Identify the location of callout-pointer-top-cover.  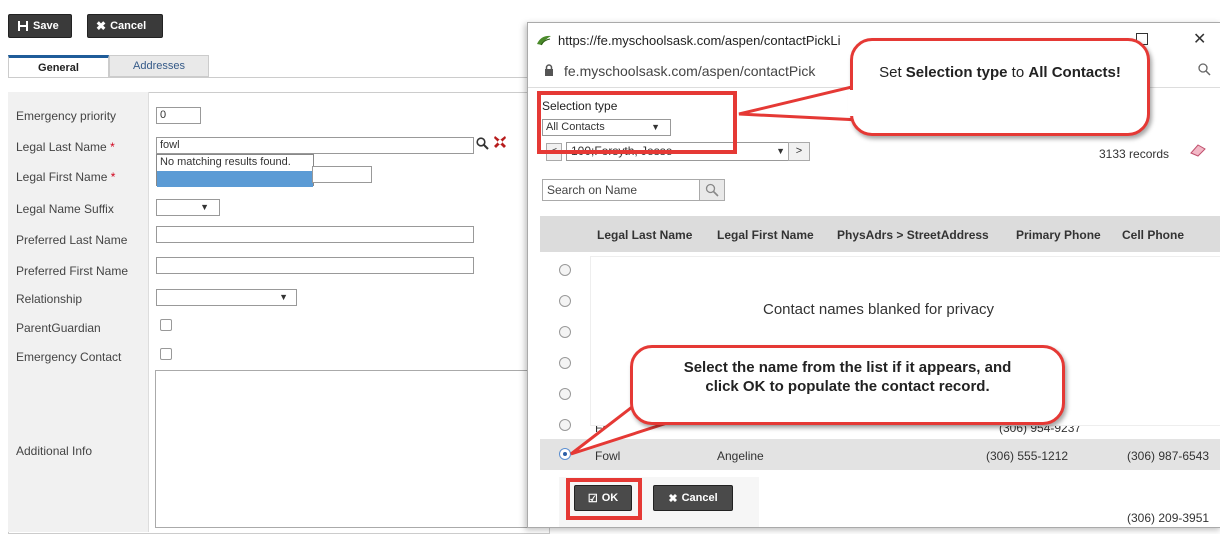
(854, 103).